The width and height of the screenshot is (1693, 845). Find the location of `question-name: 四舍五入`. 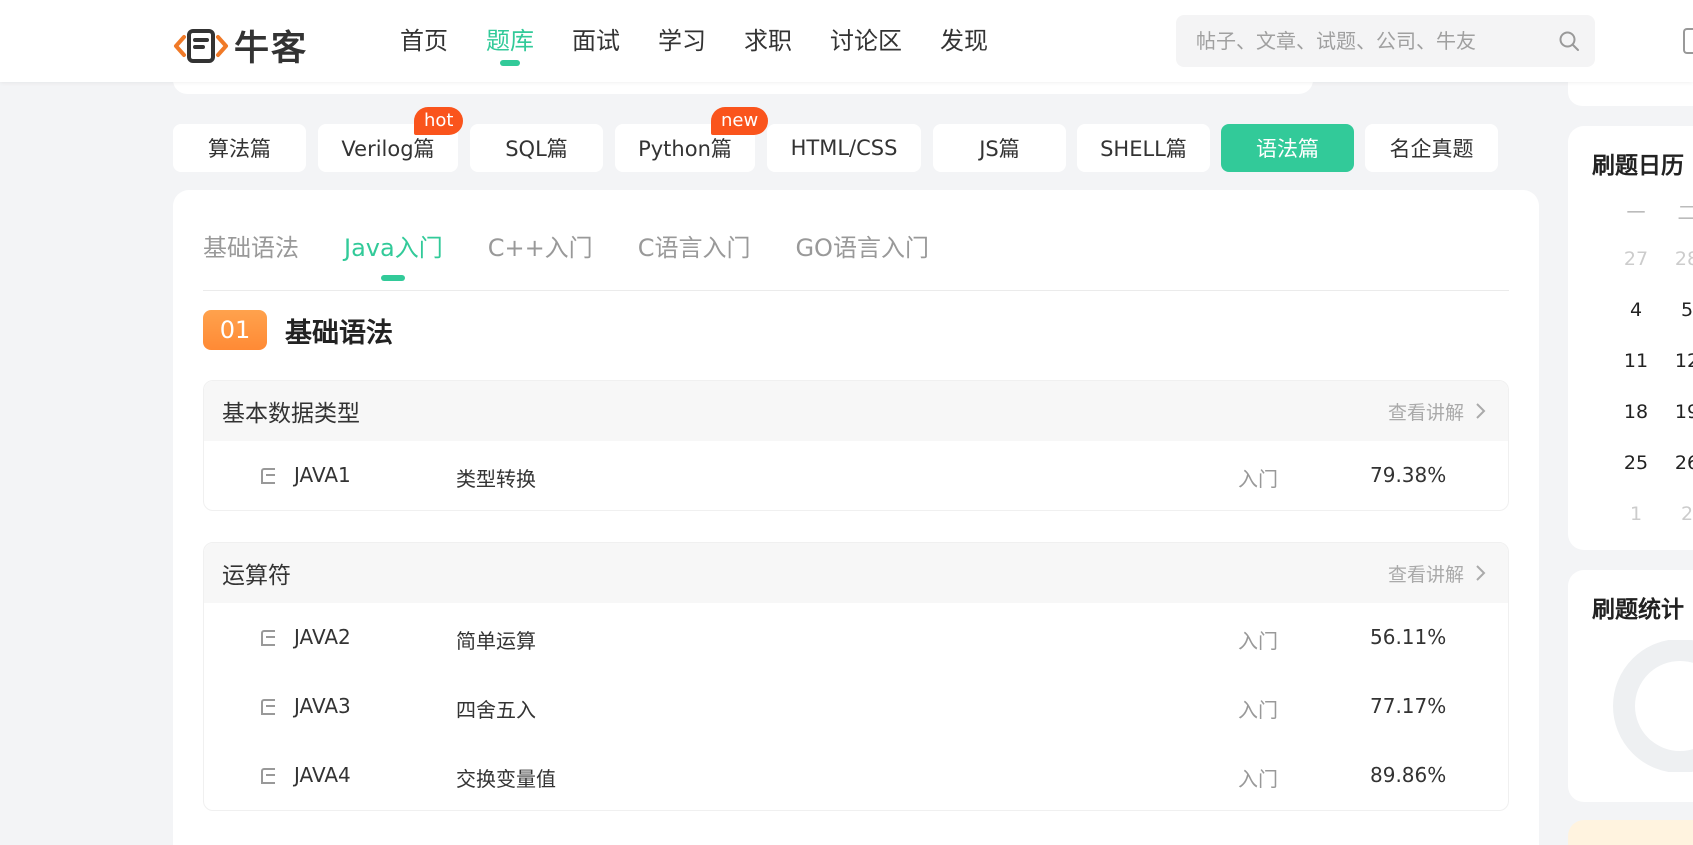

question-name: 四舍五入 is located at coordinates (496, 708).